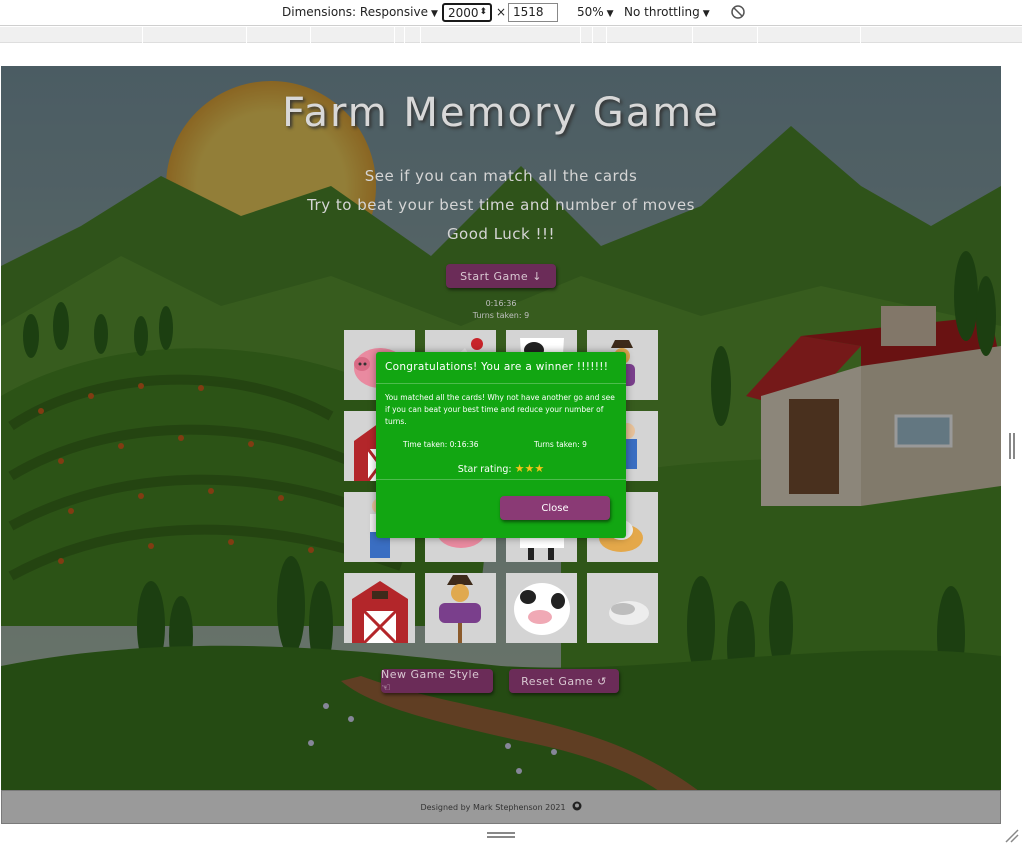 The image size is (1022, 852). What do you see at coordinates (463, 13) in the screenshot?
I see `width-value: 2000` at bounding box center [463, 13].